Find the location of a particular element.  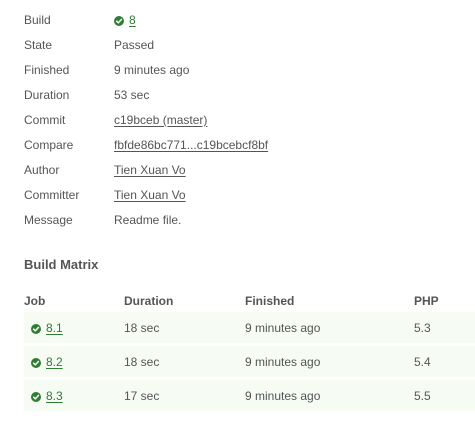

table-row: 8.2 18 sec 9 minutes ago 5.4 is located at coordinates (249, 361).